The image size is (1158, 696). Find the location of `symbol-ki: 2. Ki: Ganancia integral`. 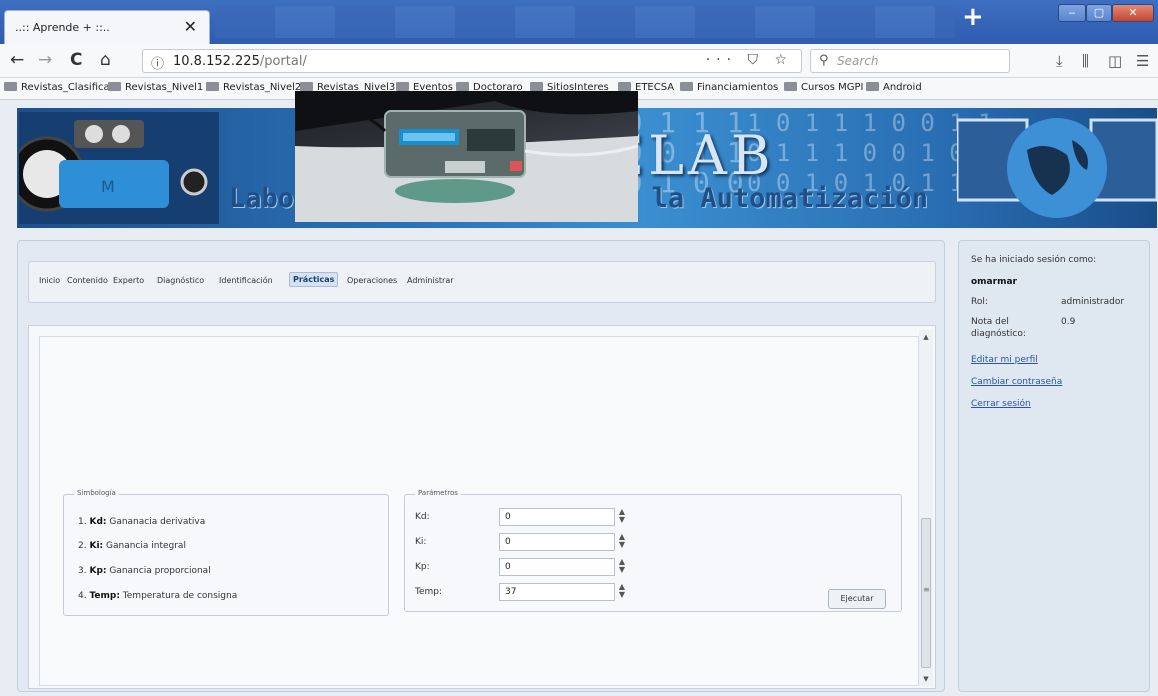

symbol-ki: 2. Ki: Ganancia integral is located at coordinates (132, 546).